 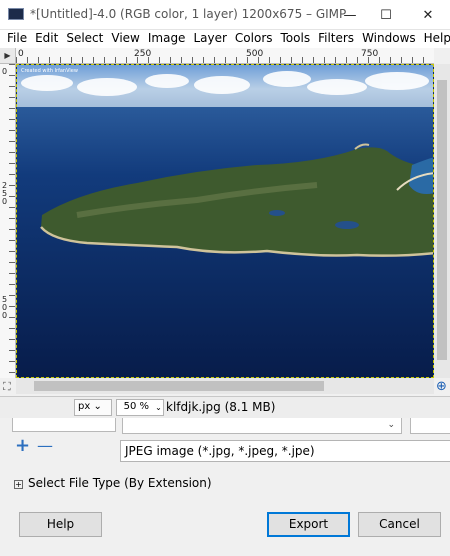 I want to click on menu-help: Help, so click(x=435, y=39).